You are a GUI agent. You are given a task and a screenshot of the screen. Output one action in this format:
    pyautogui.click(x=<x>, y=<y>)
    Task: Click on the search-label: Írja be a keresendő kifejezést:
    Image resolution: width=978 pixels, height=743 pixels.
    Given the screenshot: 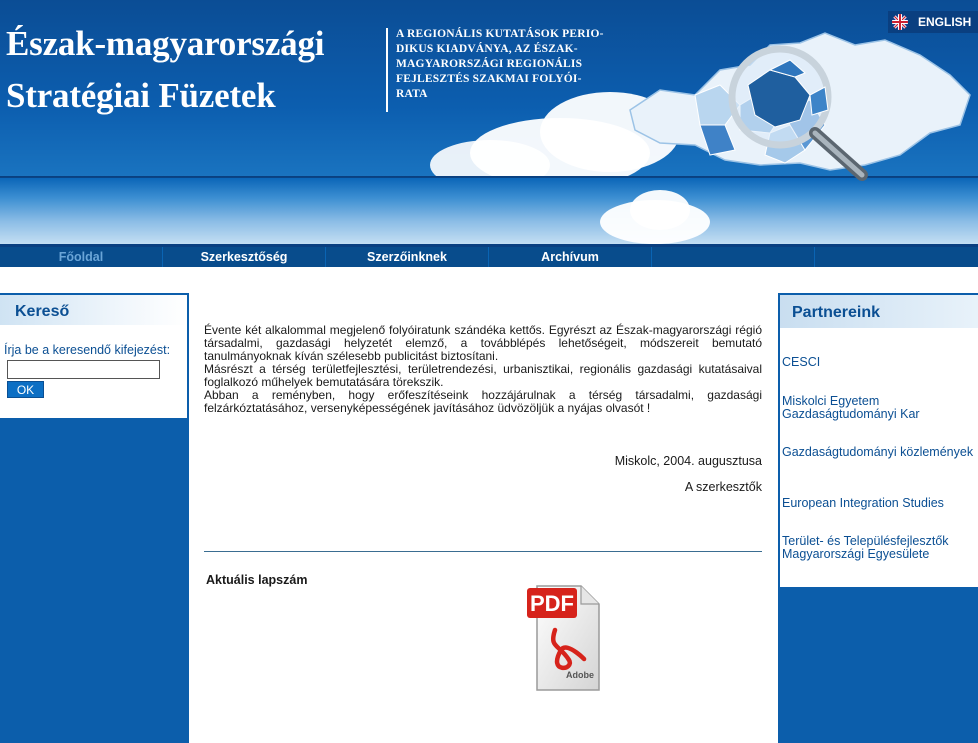 What is the action you would take?
    pyautogui.click(x=87, y=350)
    